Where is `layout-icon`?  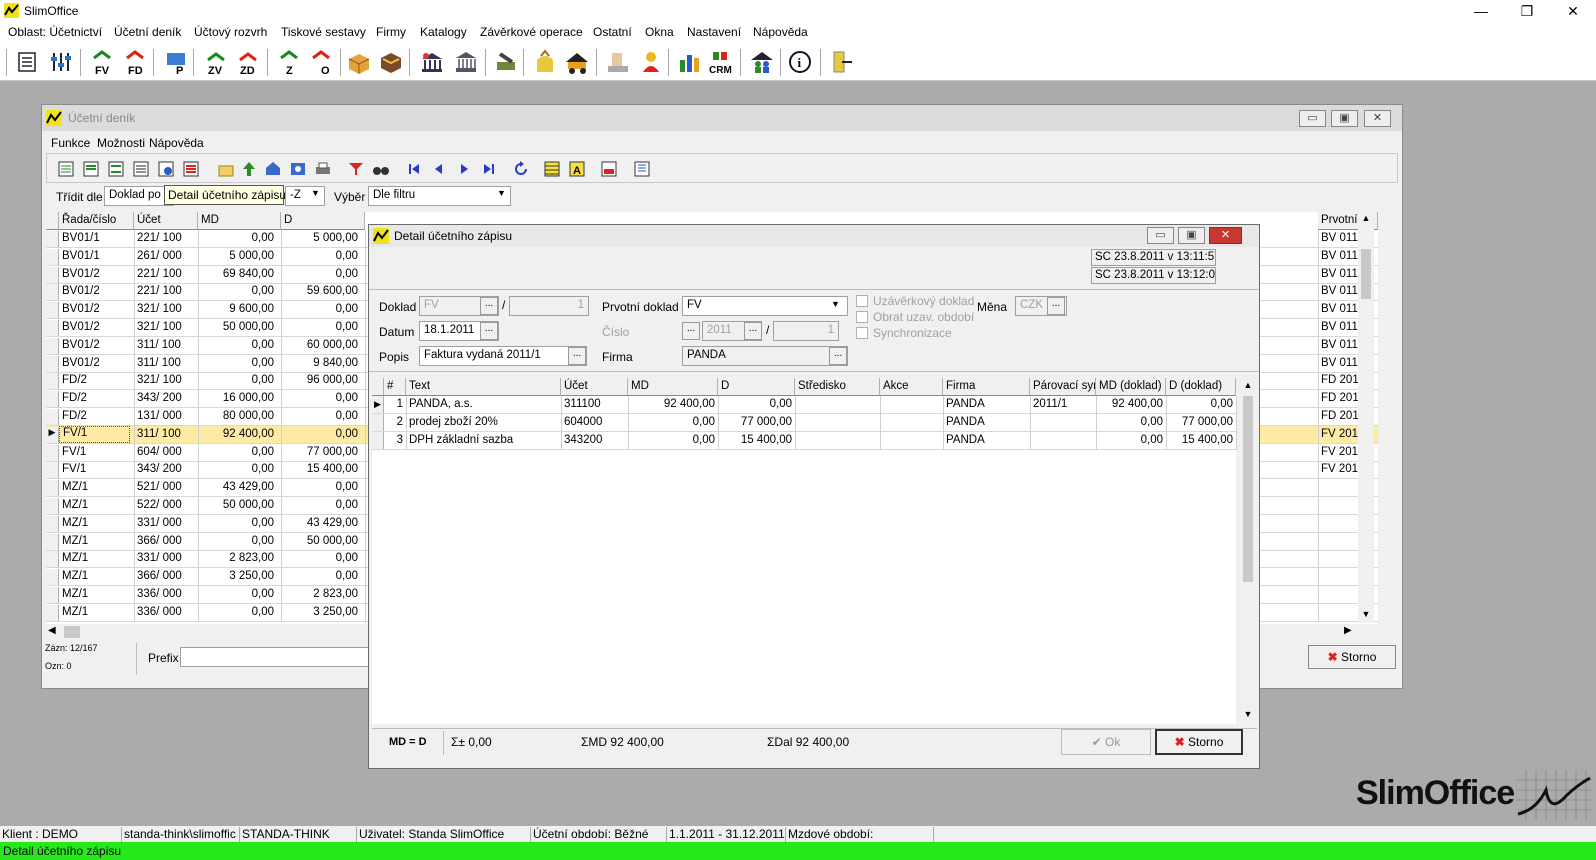 layout-icon is located at coordinates (609, 169).